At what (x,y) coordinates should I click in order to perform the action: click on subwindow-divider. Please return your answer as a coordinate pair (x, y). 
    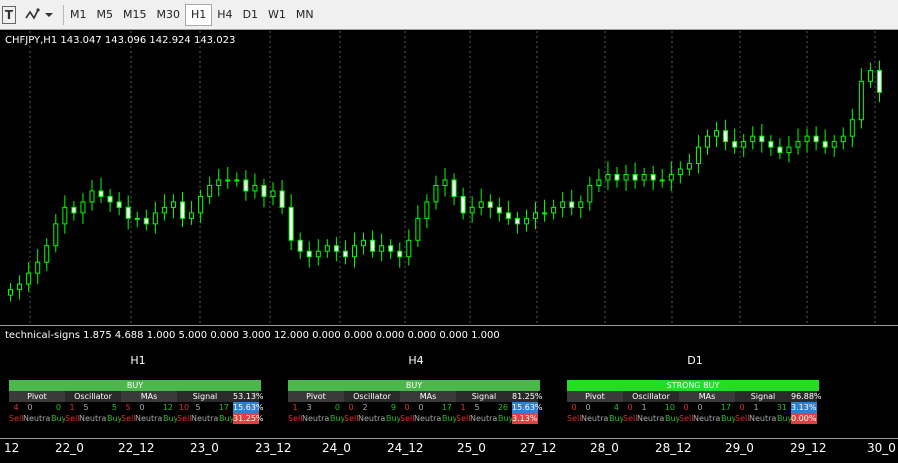
    Looking at the image, I should click on (449, 325).